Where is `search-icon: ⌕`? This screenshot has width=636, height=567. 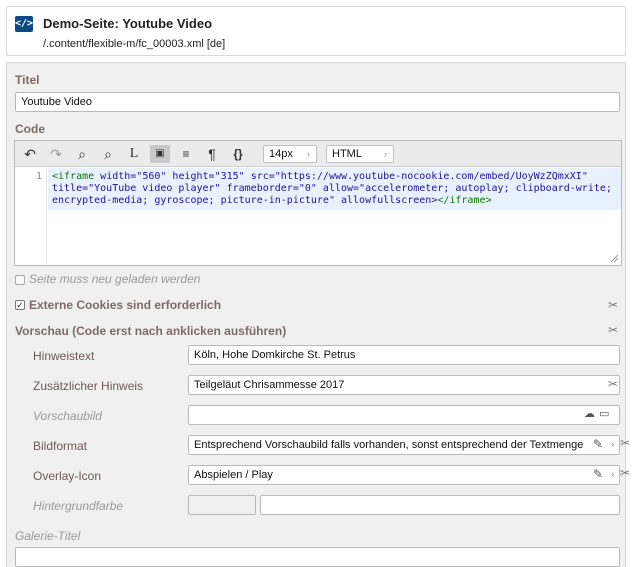
search-icon: ⌕ is located at coordinates (82, 154).